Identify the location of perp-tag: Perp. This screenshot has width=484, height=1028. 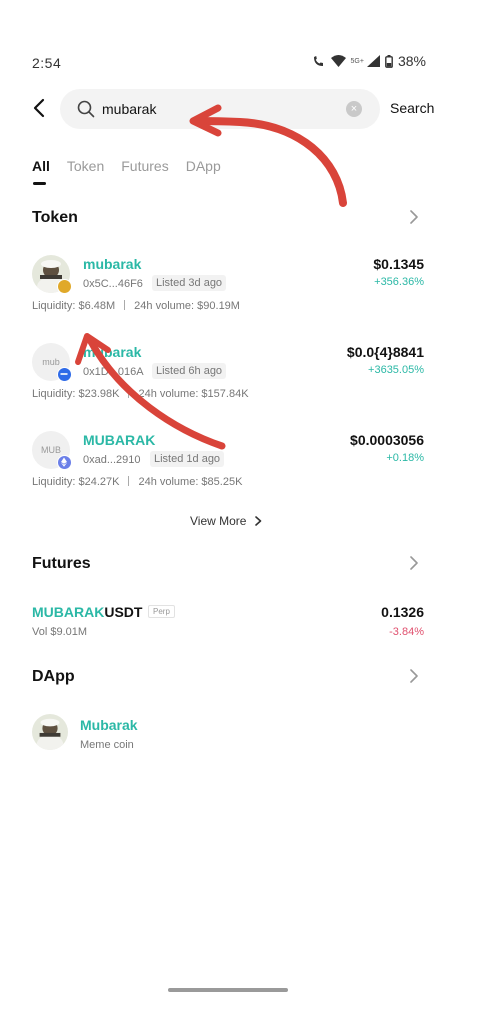
(161, 611).